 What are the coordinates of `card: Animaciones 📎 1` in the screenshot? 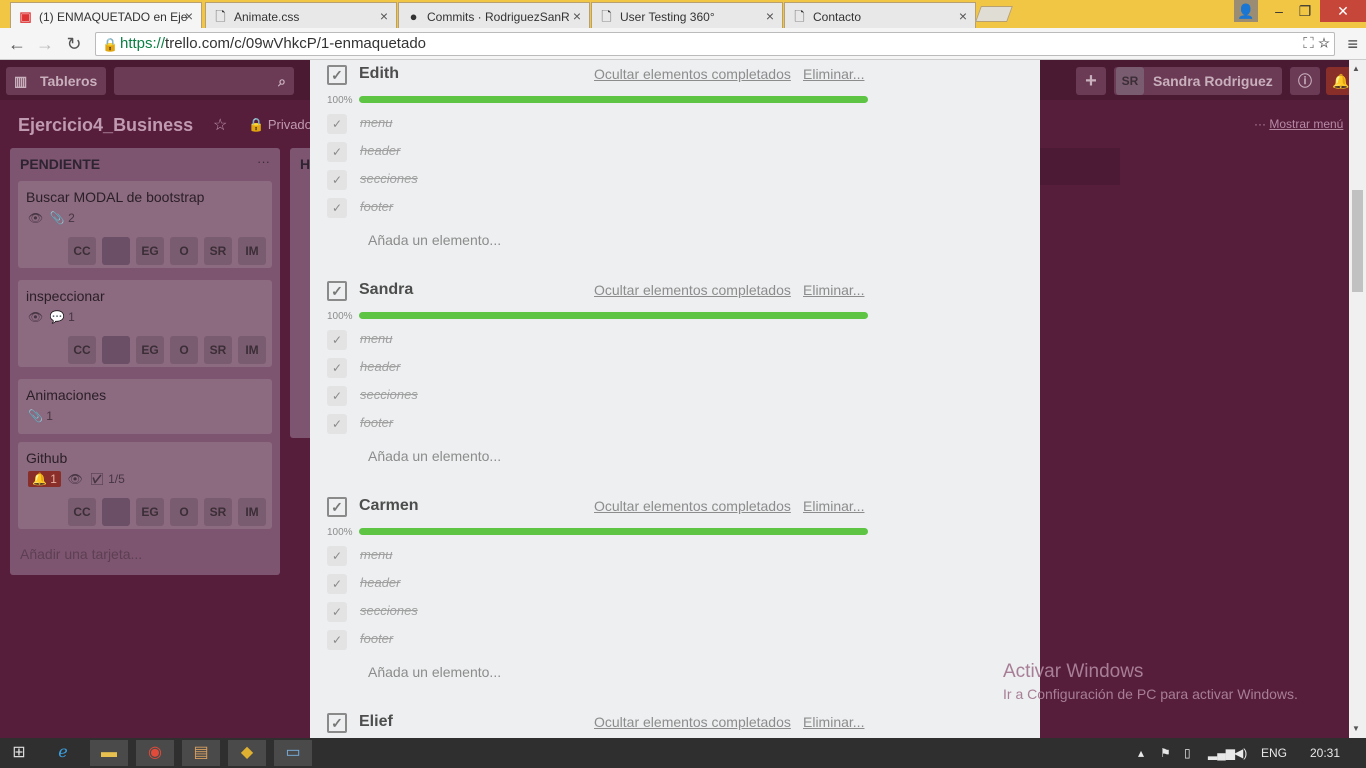 It's located at (145, 406).